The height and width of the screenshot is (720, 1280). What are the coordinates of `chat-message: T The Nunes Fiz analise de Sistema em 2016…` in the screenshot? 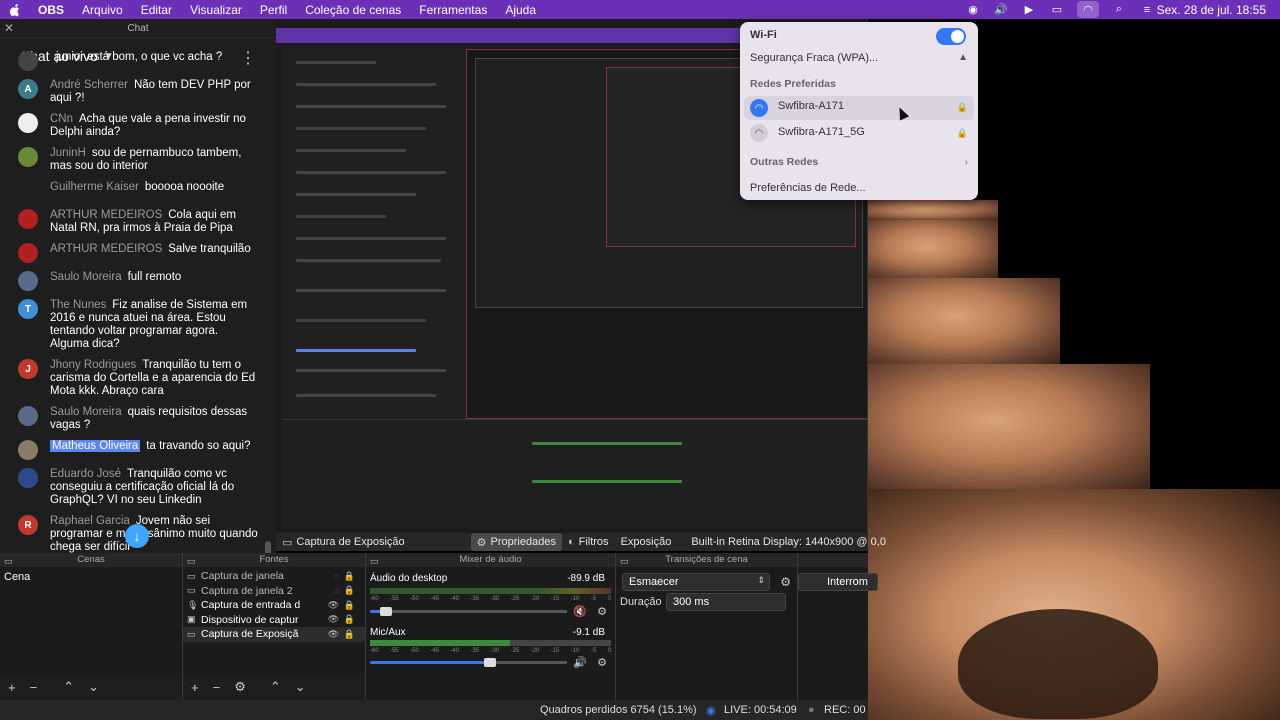 It's located at (138, 325).